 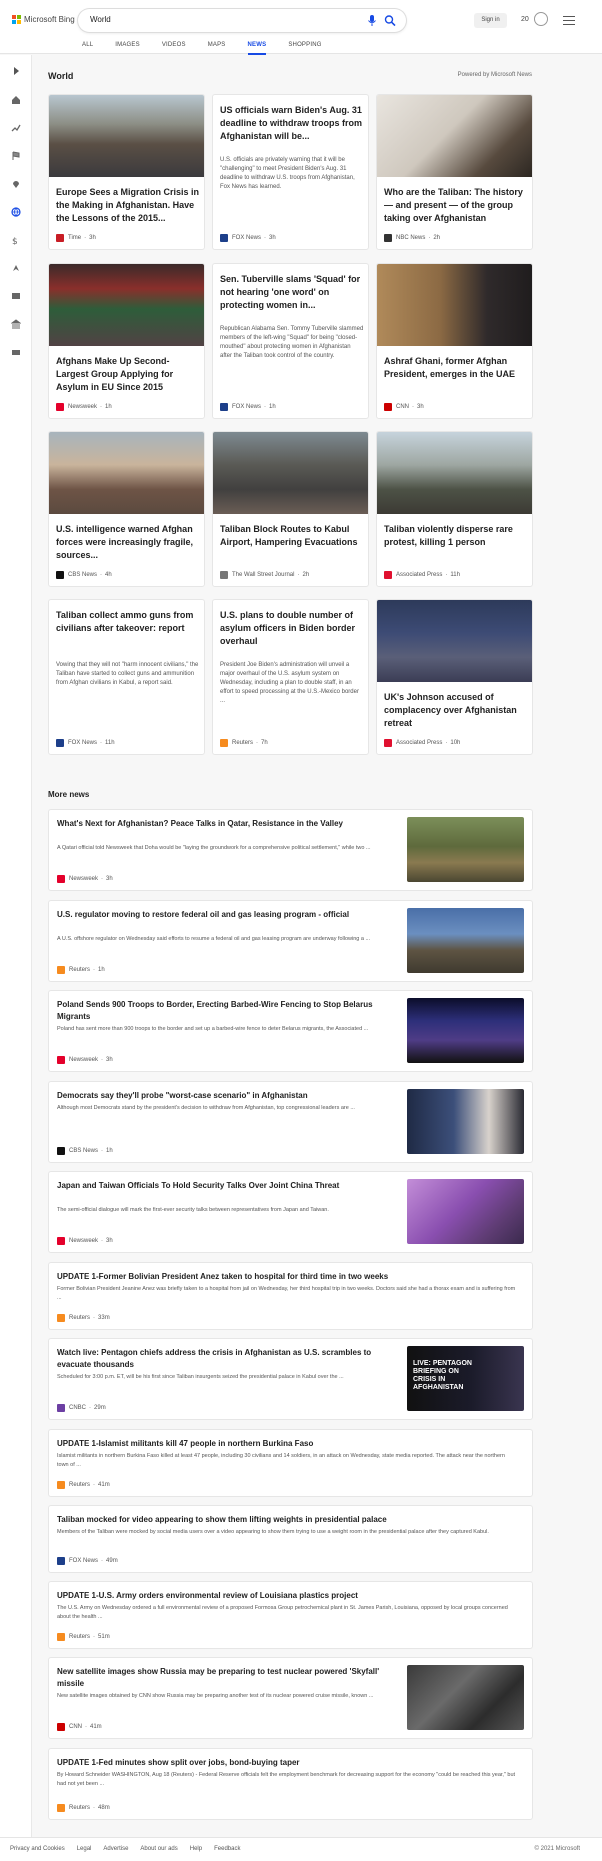 What do you see at coordinates (525, 19) in the screenshot?
I see `rewards-points: 20` at bounding box center [525, 19].